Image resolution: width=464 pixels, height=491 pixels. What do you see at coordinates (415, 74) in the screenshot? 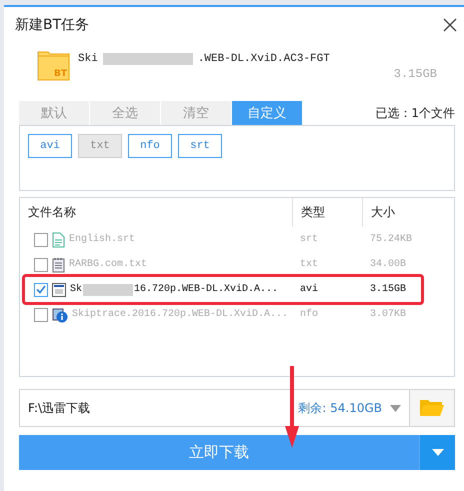
I see `torrent-size: 3.15GB` at bounding box center [415, 74].